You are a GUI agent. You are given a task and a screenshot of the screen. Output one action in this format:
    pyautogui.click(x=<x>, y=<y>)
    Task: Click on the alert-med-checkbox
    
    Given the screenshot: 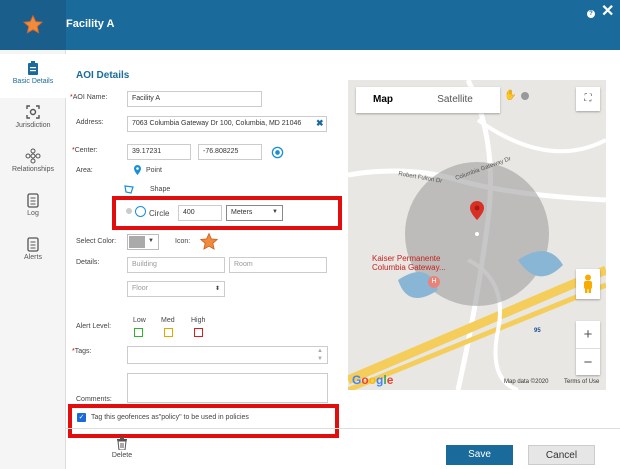 What is the action you would take?
    pyautogui.click(x=168, y=332)
    